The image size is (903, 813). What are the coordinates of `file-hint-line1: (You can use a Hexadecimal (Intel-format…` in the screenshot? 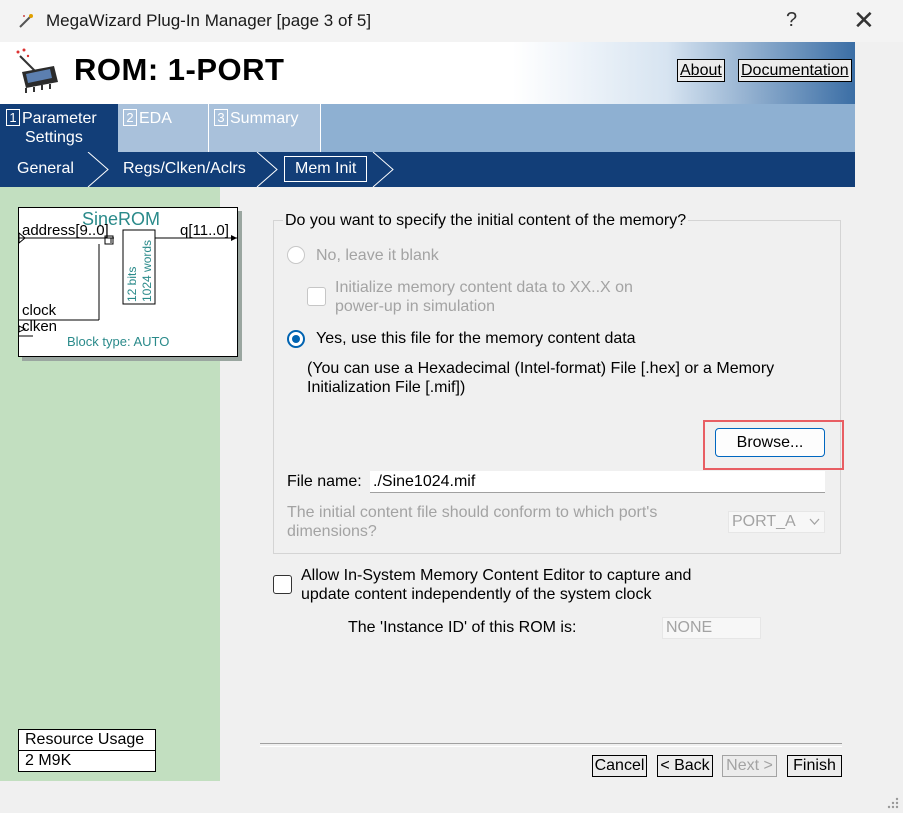 It's located at (541, 368).